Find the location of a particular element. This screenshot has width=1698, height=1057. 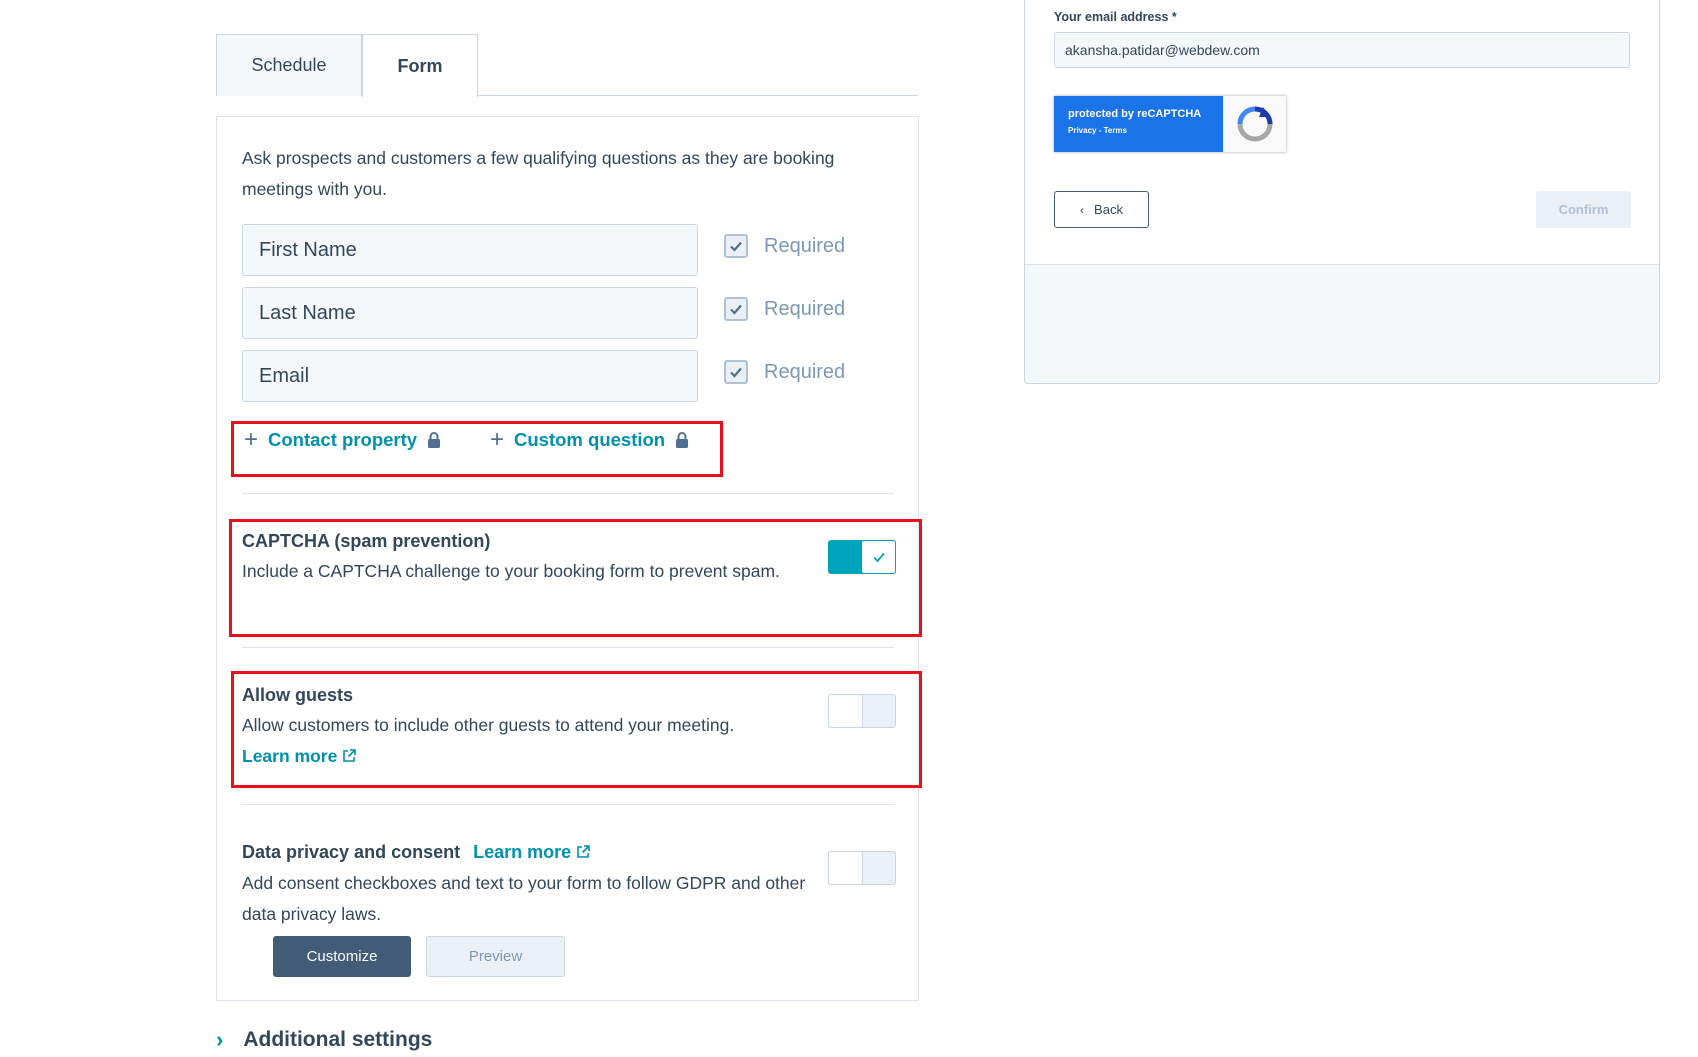

chevron-left-icon: ‹ is located at coordinates (1082, 209).